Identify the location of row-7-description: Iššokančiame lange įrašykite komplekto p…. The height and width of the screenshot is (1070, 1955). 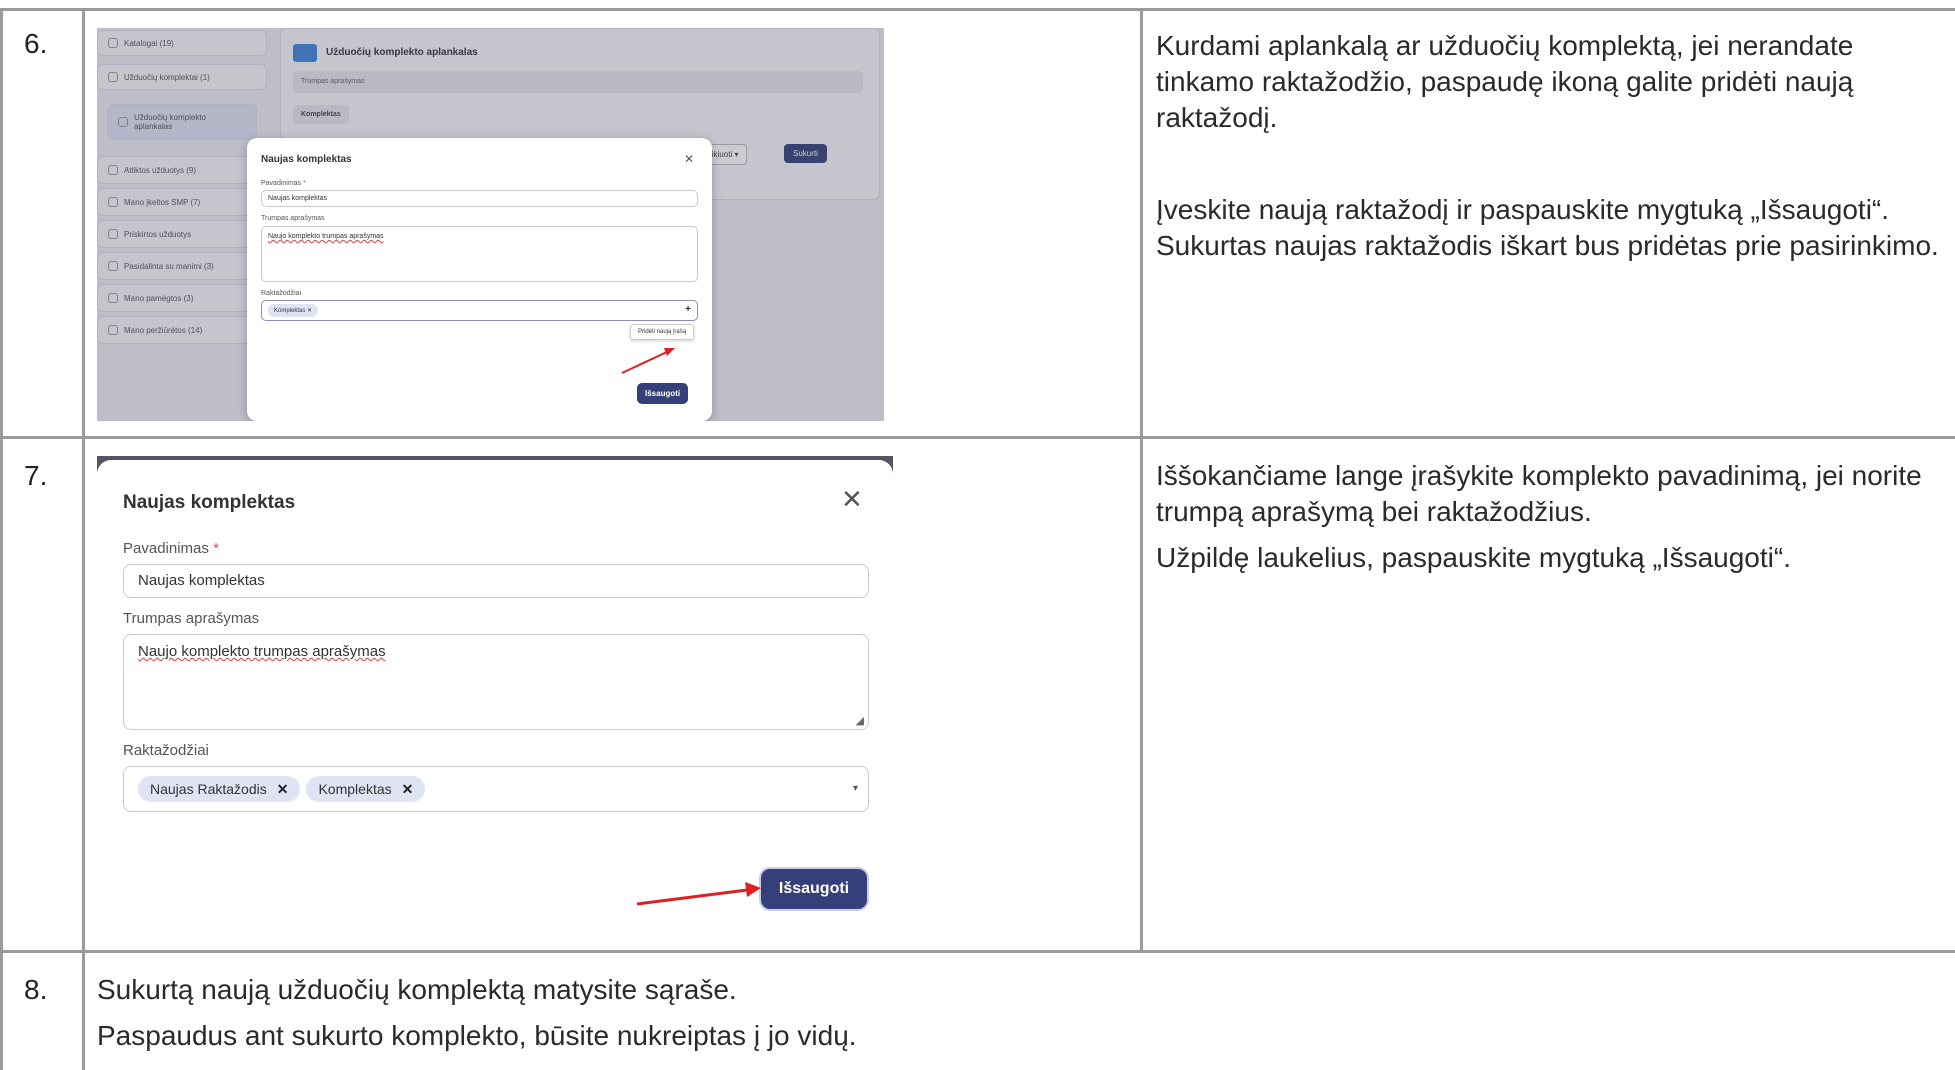
(1551, 517).